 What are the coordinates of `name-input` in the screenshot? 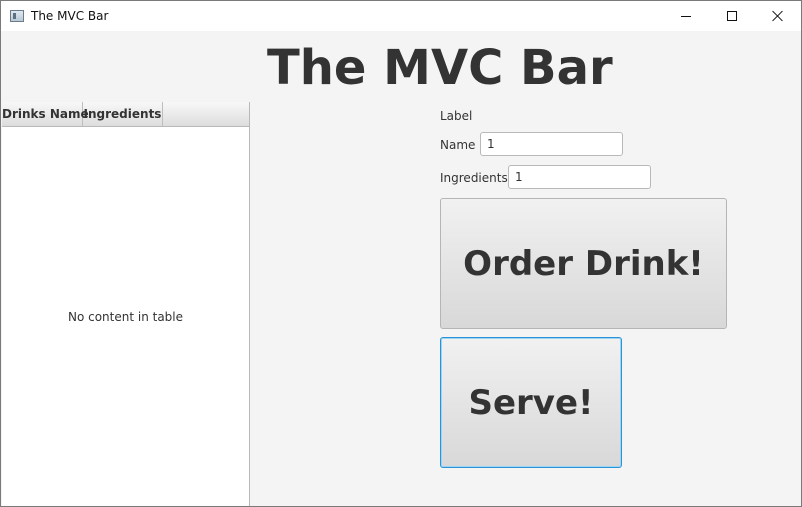 It's located at (551, 144).